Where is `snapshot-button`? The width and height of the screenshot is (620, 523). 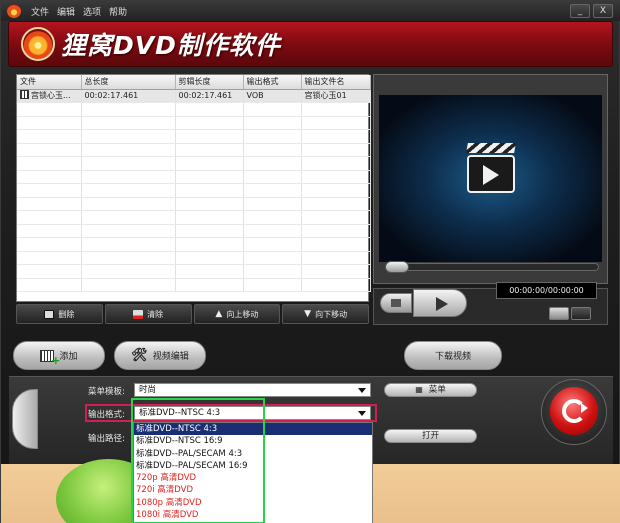
snapshot-button is located at coordinates (559, 313).